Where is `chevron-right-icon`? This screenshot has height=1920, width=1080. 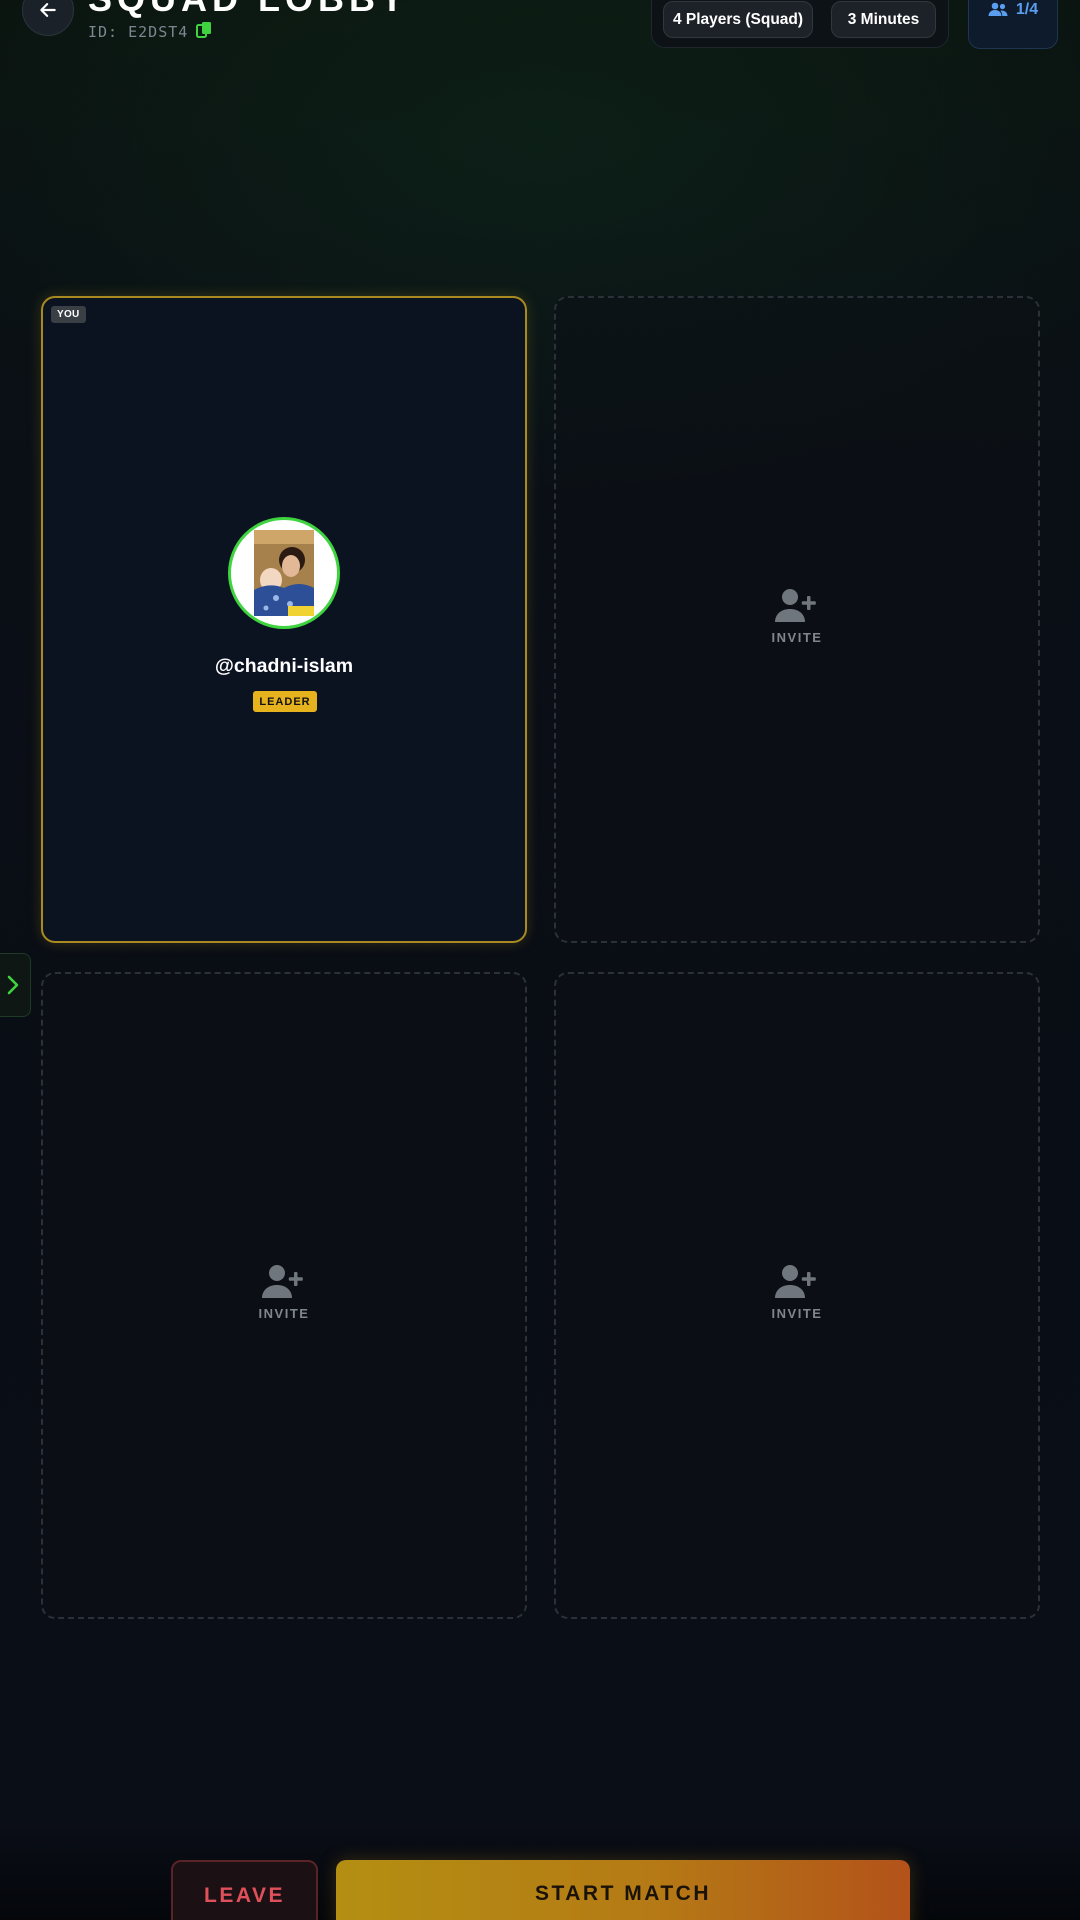 chevron-right-icon is located at coordinates (13, 985).